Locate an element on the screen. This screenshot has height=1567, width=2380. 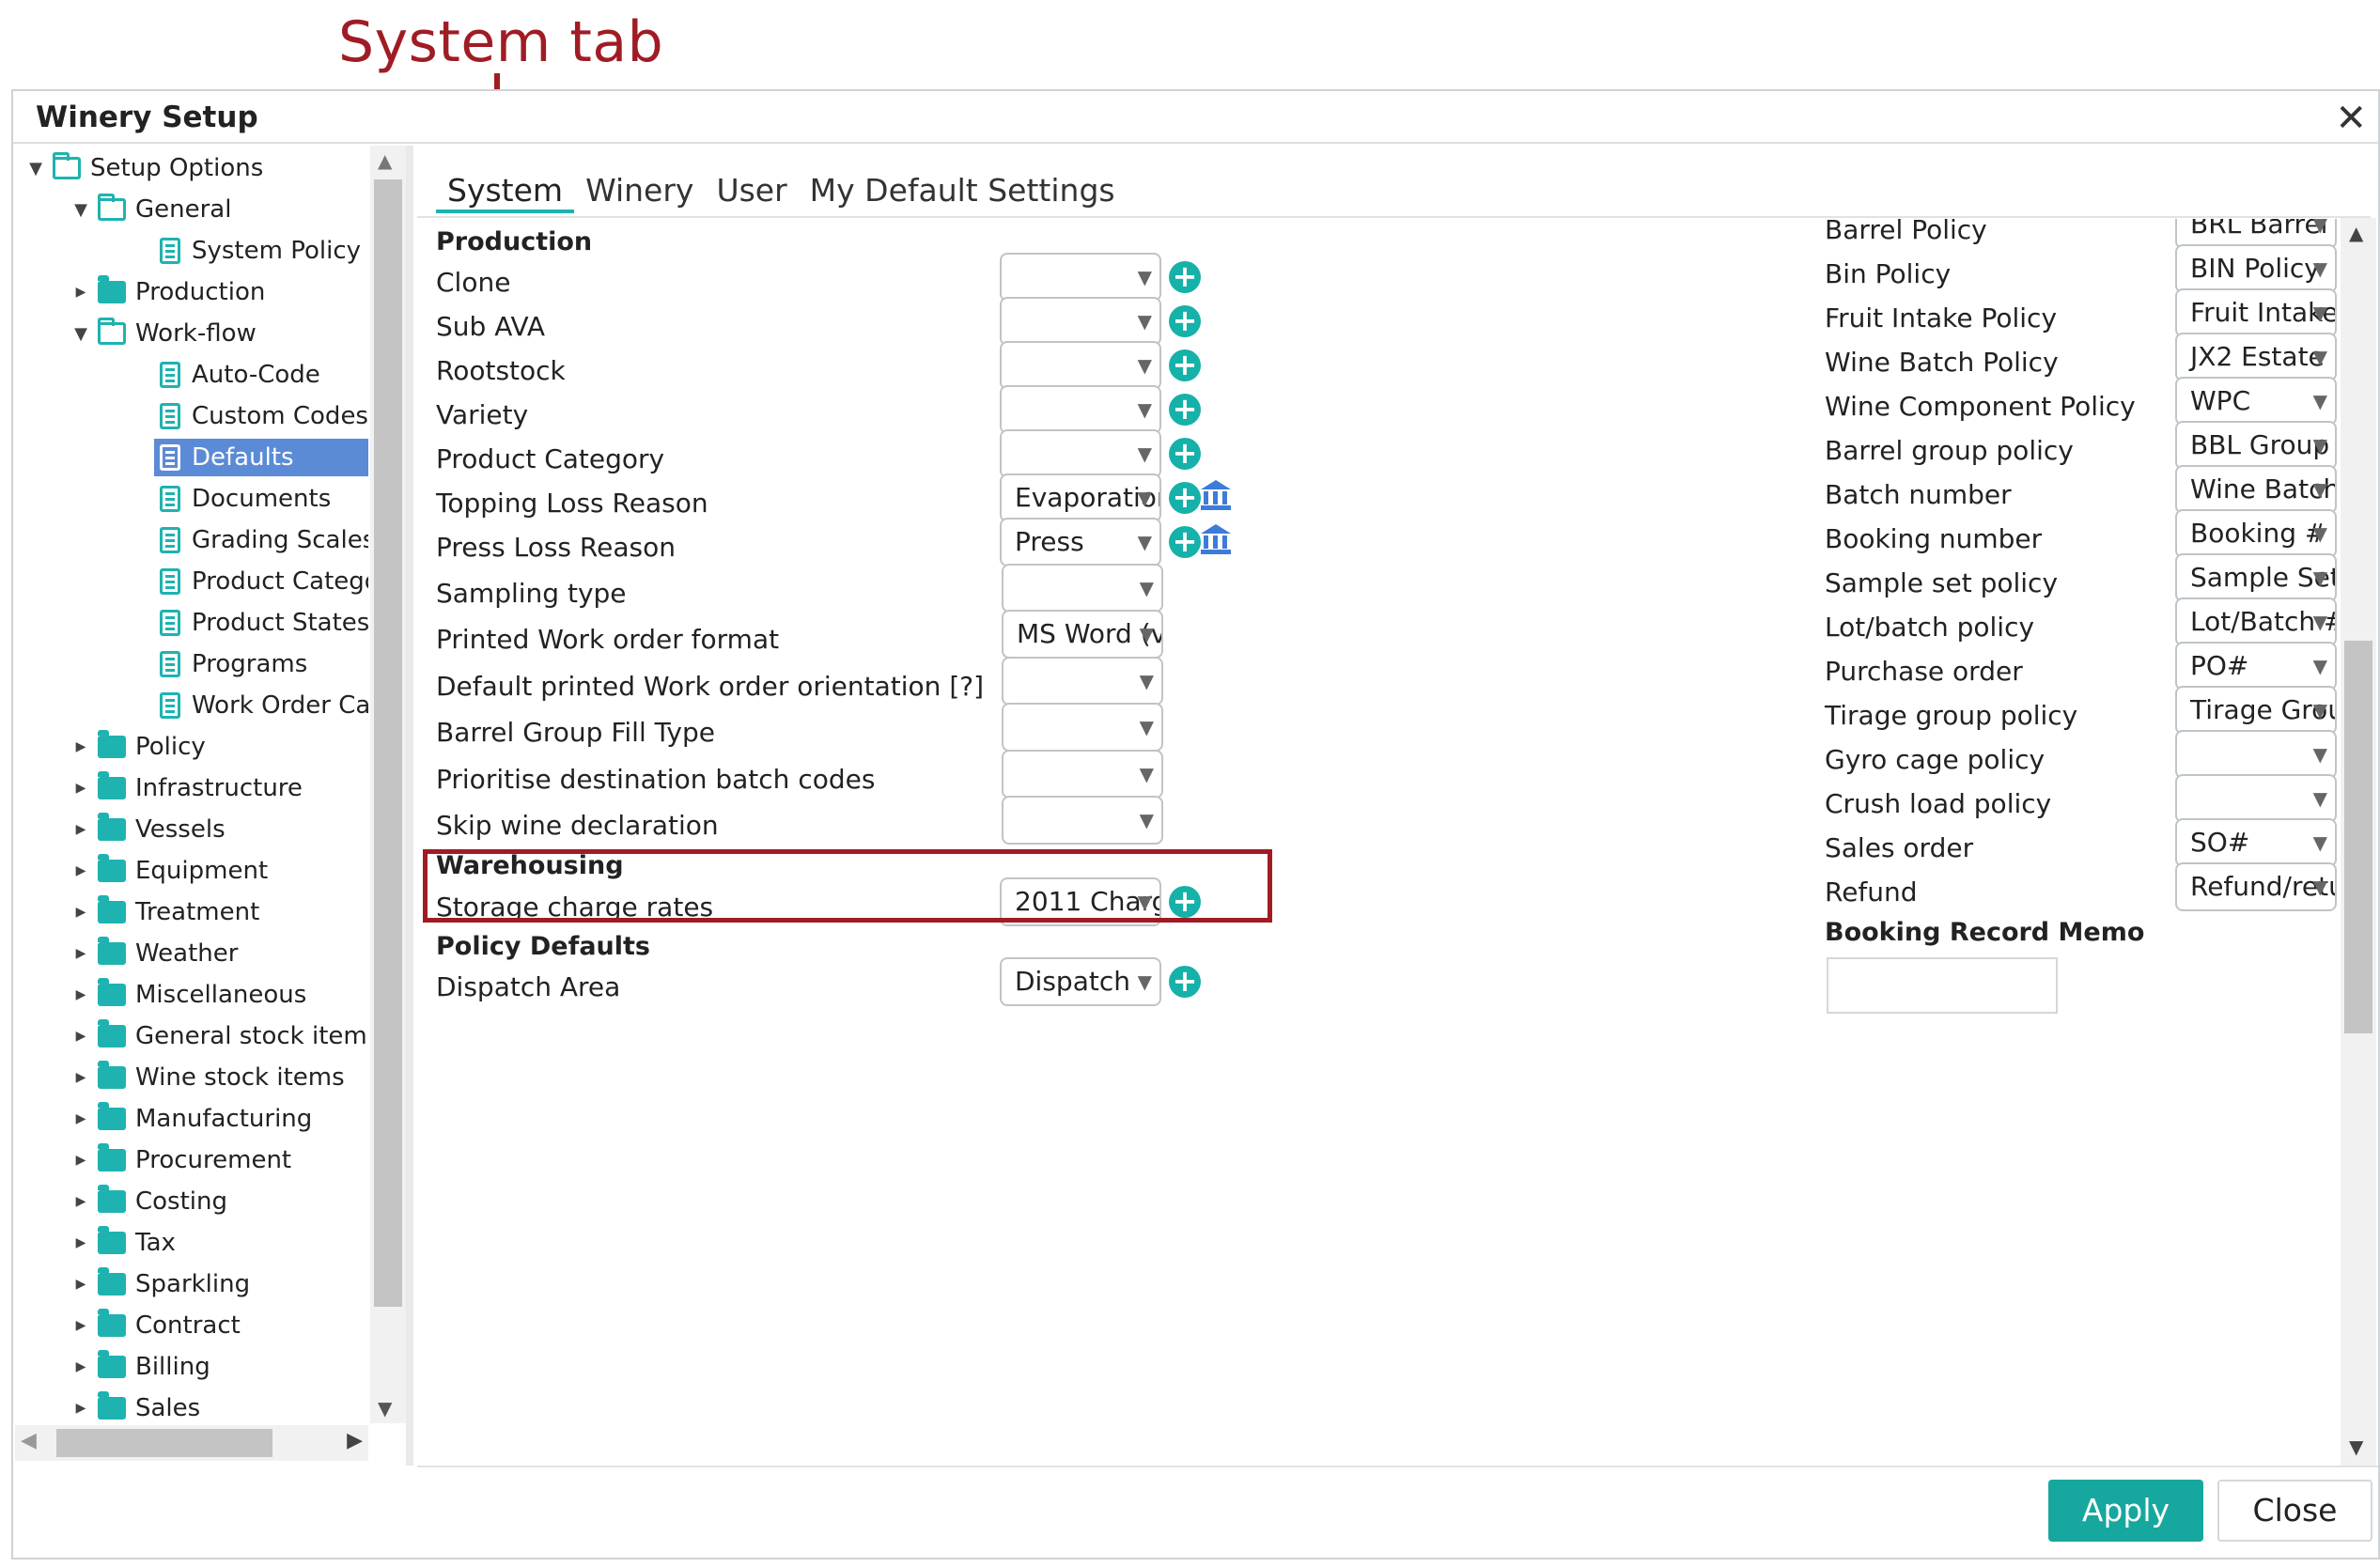
select-booking-number: Booking # ▼ is located at coordinates (2256, 534).